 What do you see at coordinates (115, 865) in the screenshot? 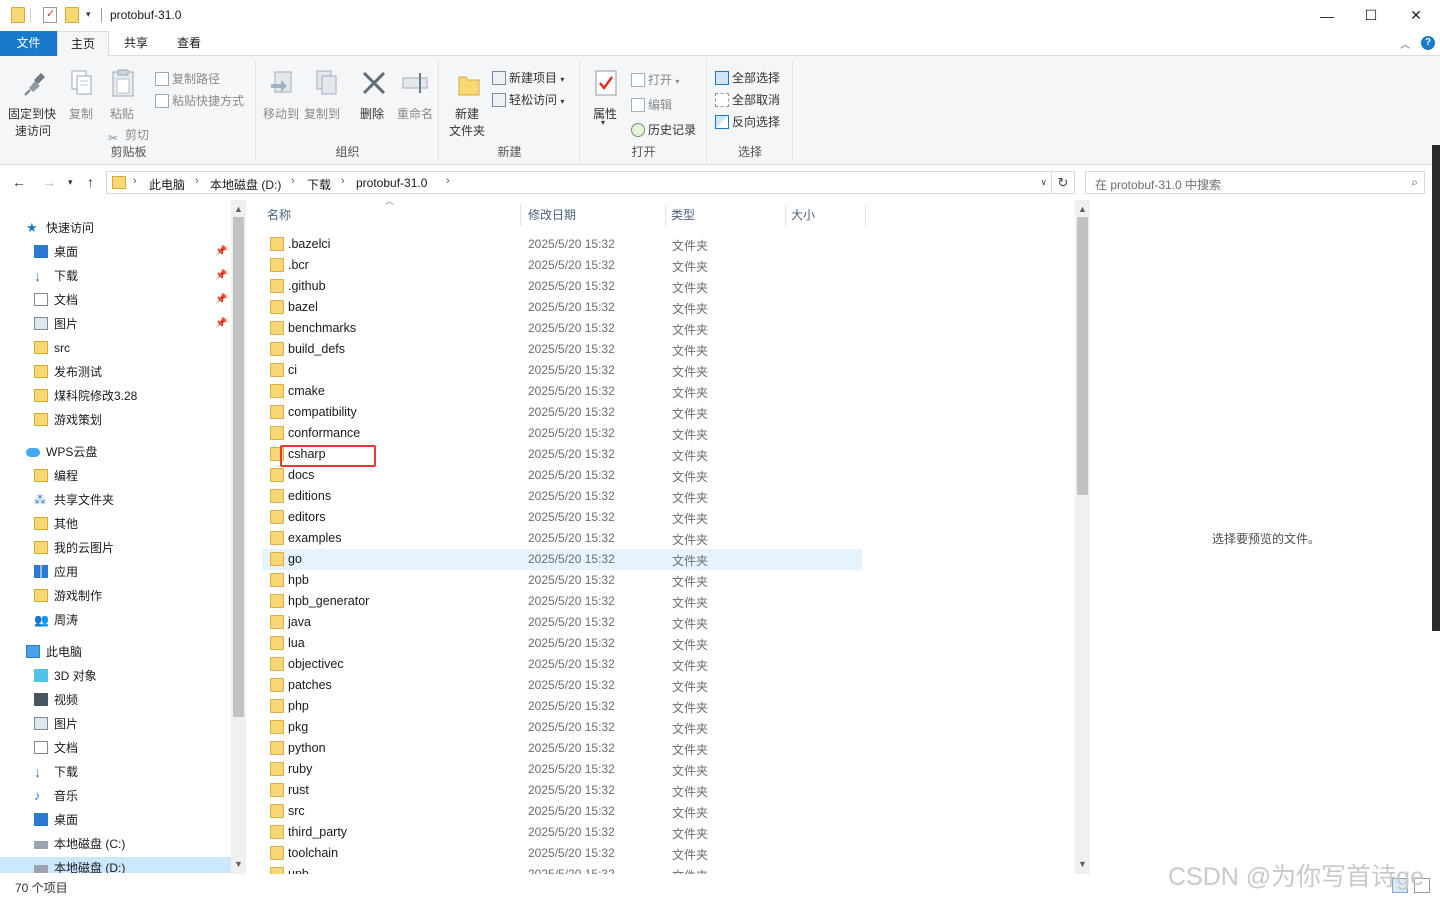
I see `sidebar-item-drive-d: 本地磁盘 (D:)` at bounding box center [115, 865].